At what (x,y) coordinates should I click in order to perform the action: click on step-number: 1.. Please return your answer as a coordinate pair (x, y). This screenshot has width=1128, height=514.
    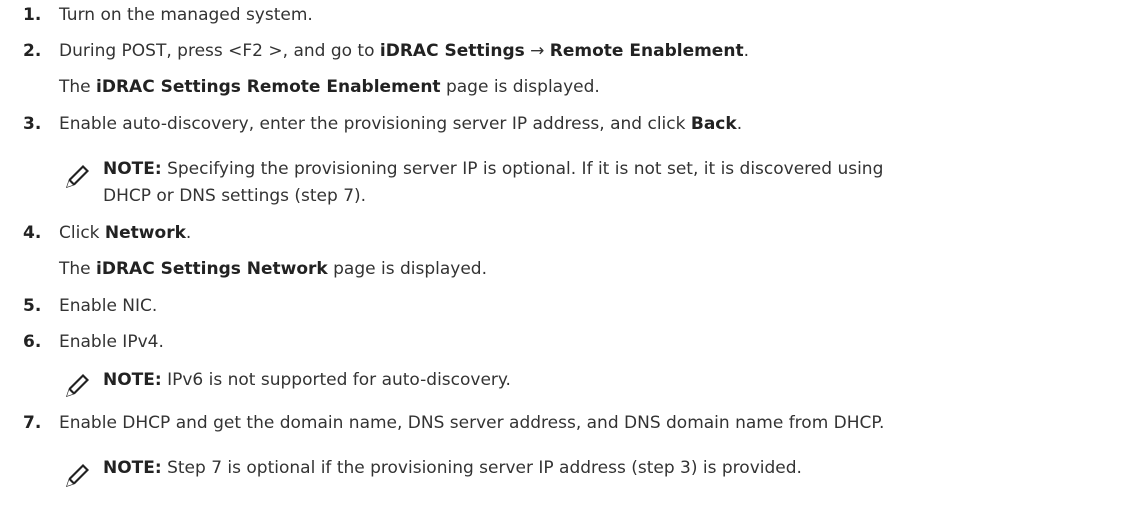
    Looking at the image, I should click on (32, 15).